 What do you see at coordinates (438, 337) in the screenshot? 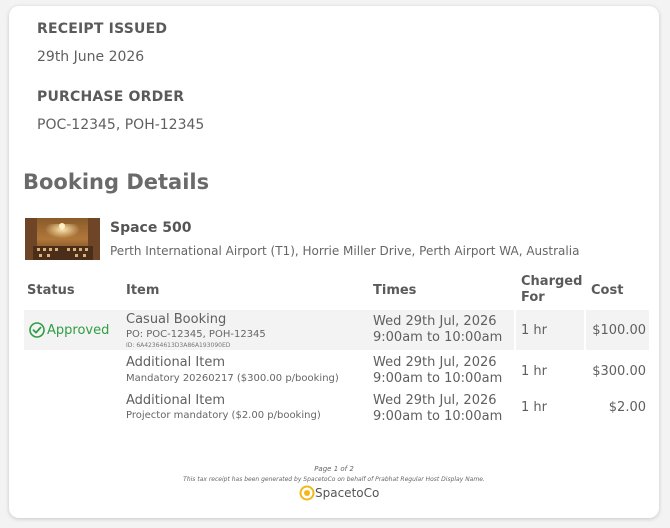
I see `row-1-time-range: 9:00am to 10:00am` at bounding box center [438, 337].